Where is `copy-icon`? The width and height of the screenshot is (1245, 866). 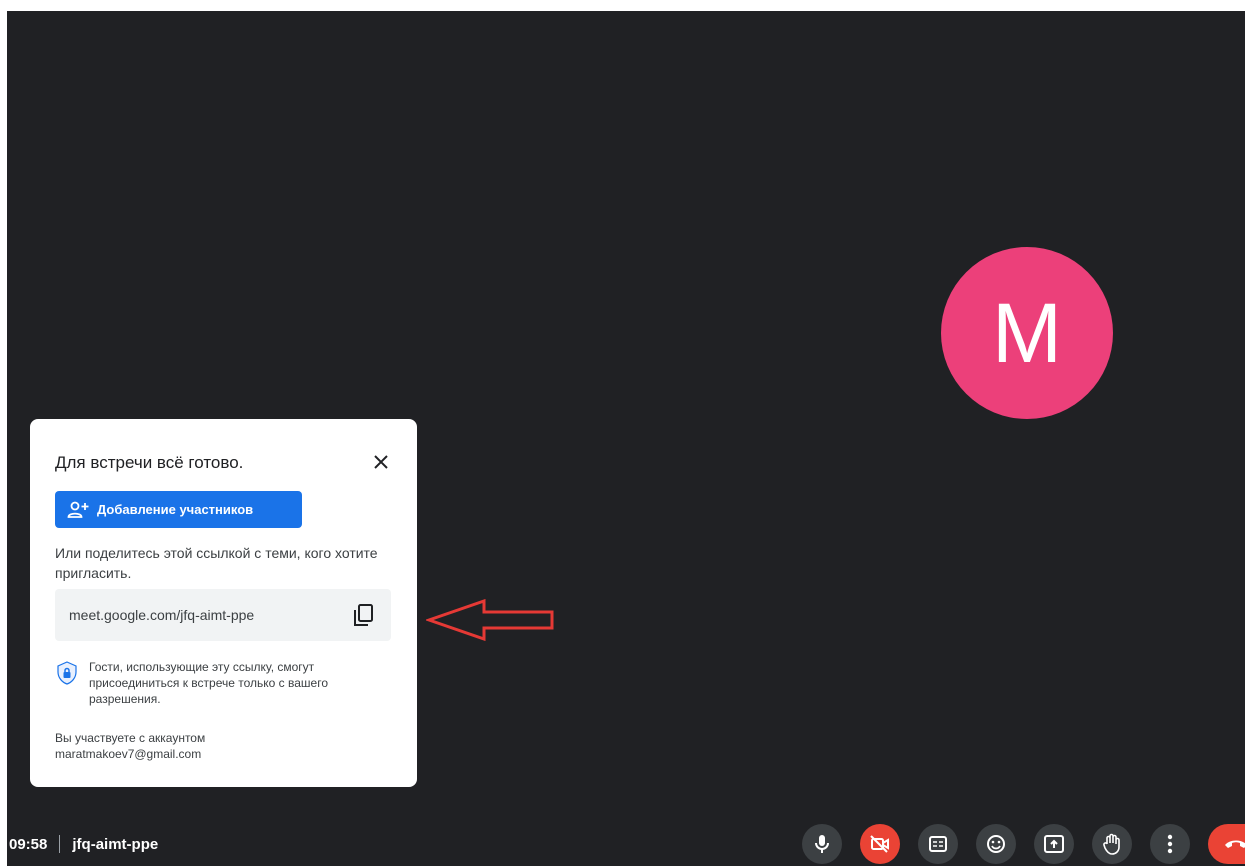
copy-icon is located at coordinates (363, 615).